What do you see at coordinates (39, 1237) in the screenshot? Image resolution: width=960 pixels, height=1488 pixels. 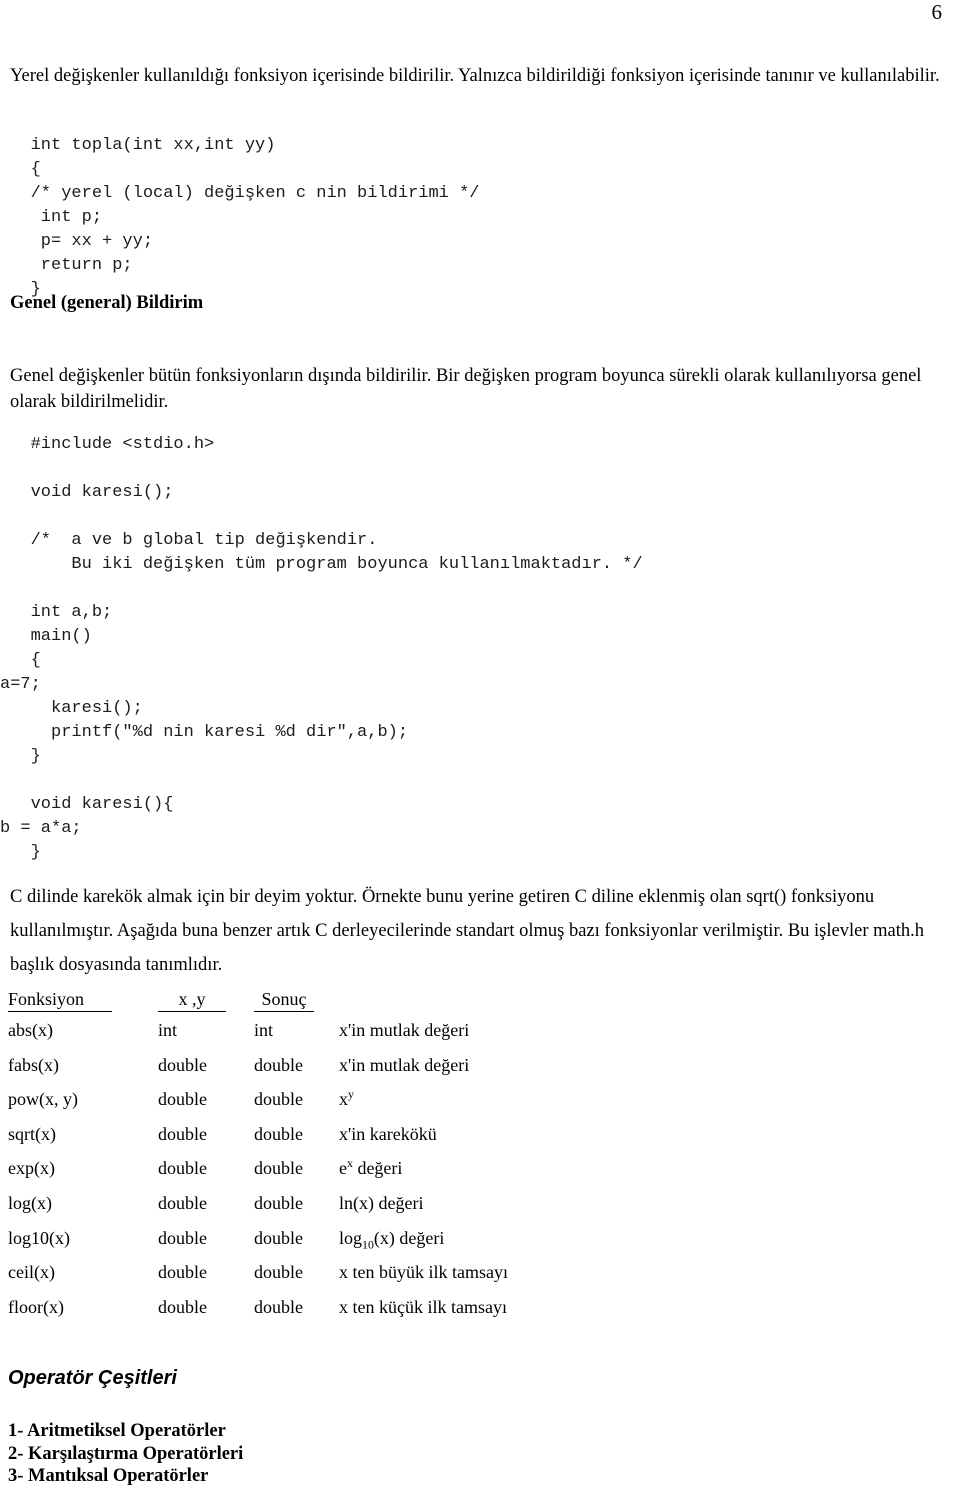 I see `cell-name: log10(x)` at bounding box center [39, 1237].